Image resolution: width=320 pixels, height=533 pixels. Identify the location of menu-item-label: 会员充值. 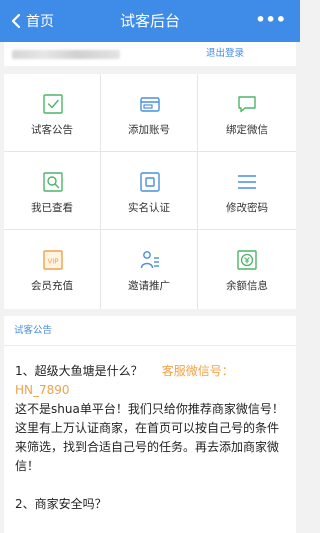
(52, 286).